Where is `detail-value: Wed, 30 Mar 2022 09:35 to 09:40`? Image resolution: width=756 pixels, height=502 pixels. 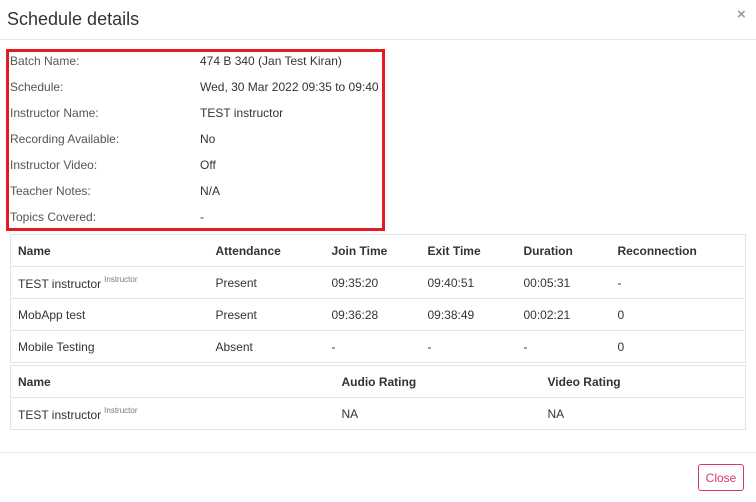
detail-value: Wed, 30 Mar 2022 09:35 to 09:40 is located at coordinates (289, 87).